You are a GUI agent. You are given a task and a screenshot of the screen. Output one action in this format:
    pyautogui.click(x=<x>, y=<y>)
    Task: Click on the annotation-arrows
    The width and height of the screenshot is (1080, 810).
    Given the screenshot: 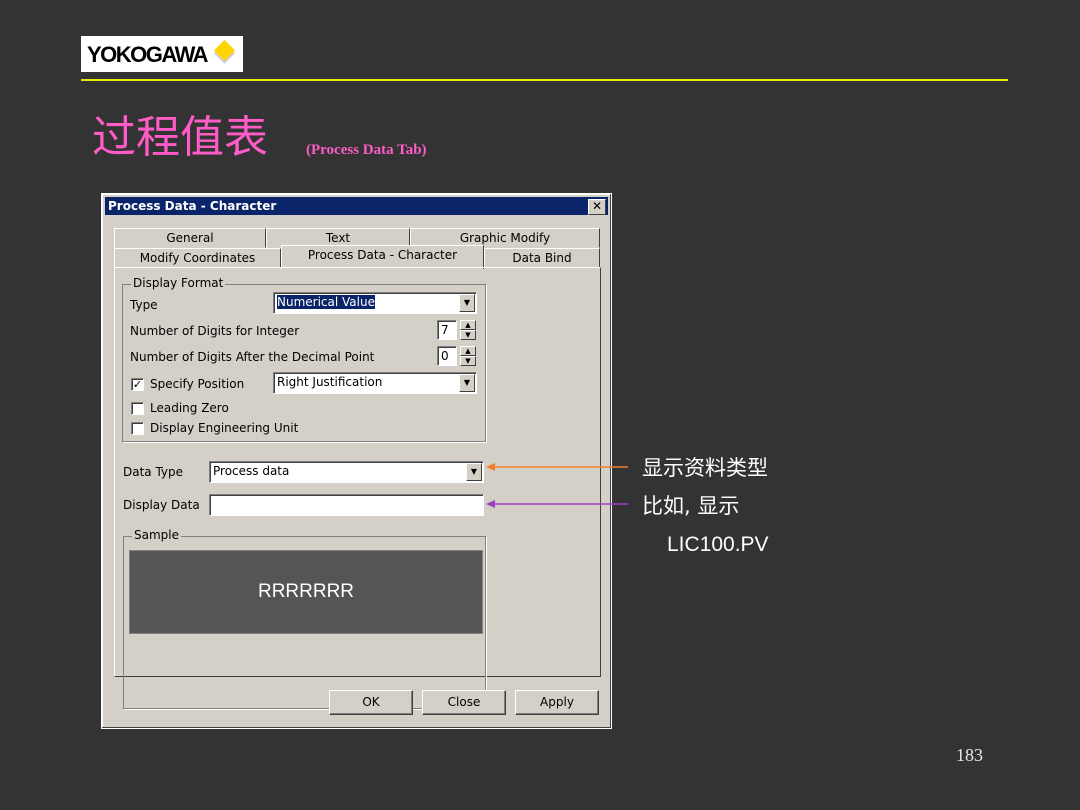 What is the action you would take?
    pyautogui.click(x=557, y=485)
    